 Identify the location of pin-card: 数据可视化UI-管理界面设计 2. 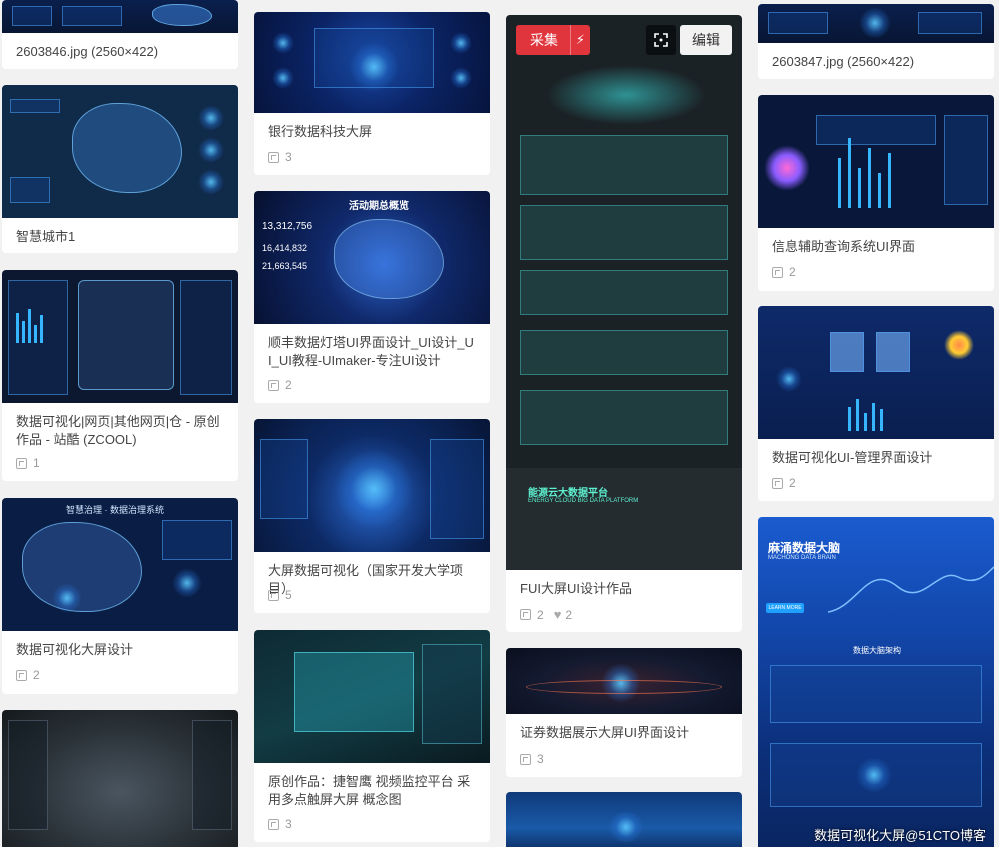
(876, 403).